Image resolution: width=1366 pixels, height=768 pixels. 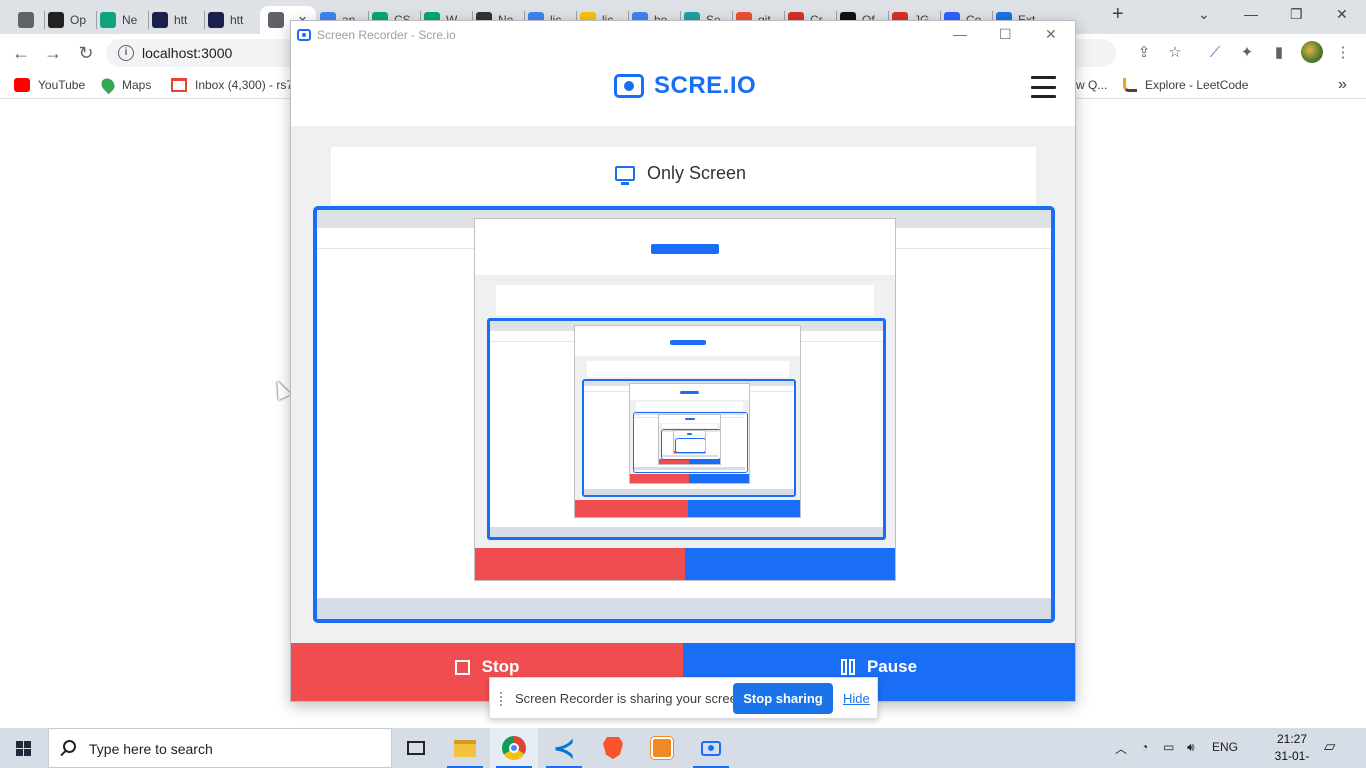 I want to click on start-button, so click(x=24, y=748).